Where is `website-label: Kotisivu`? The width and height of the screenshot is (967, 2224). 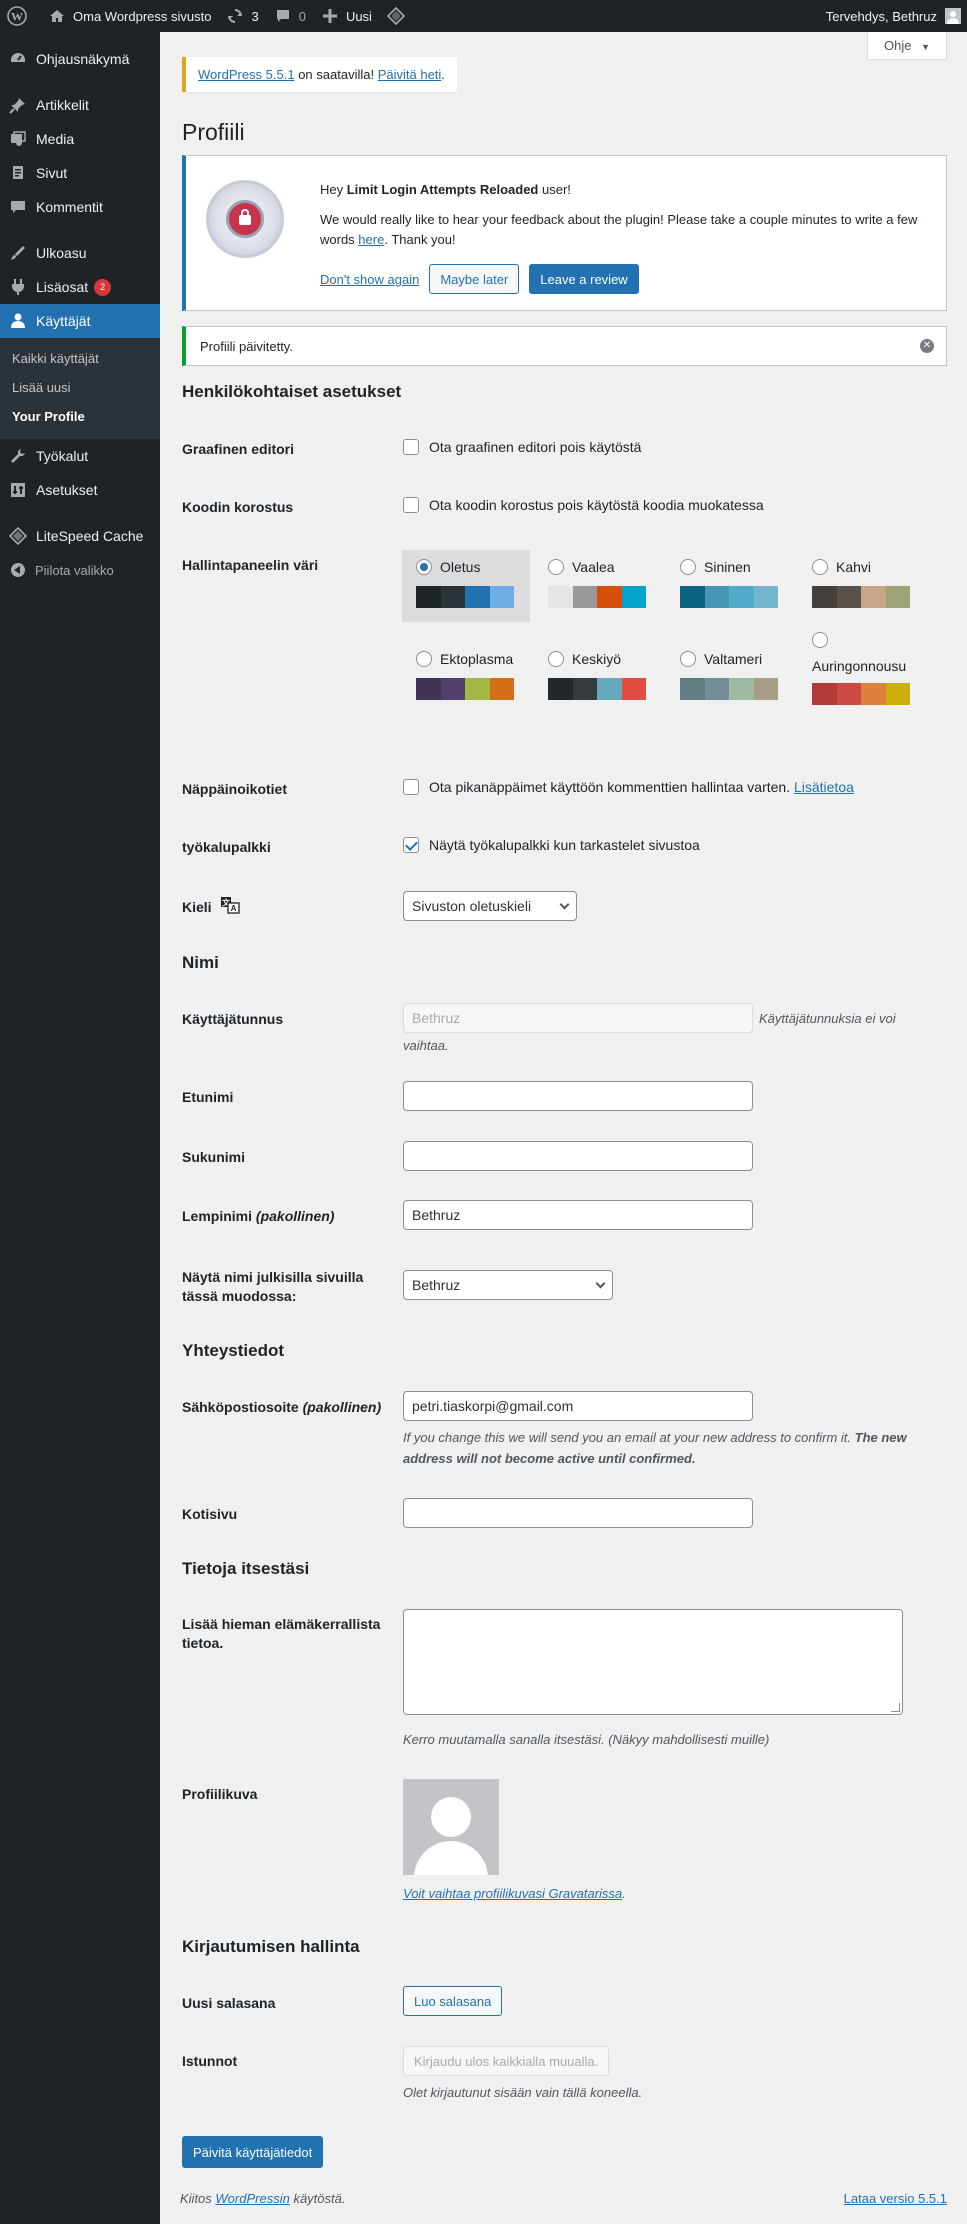
website-label: Kotisivu is located at coordinates (210, 1514).